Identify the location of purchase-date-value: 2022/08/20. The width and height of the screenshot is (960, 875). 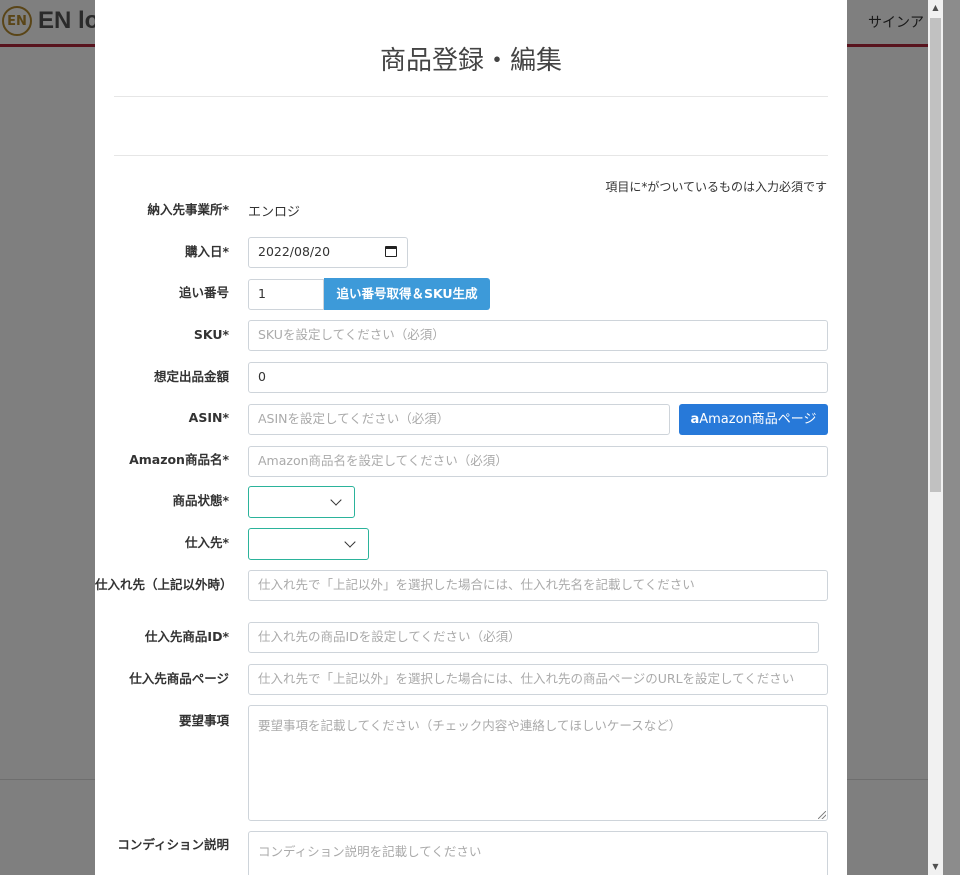
(294, 251).